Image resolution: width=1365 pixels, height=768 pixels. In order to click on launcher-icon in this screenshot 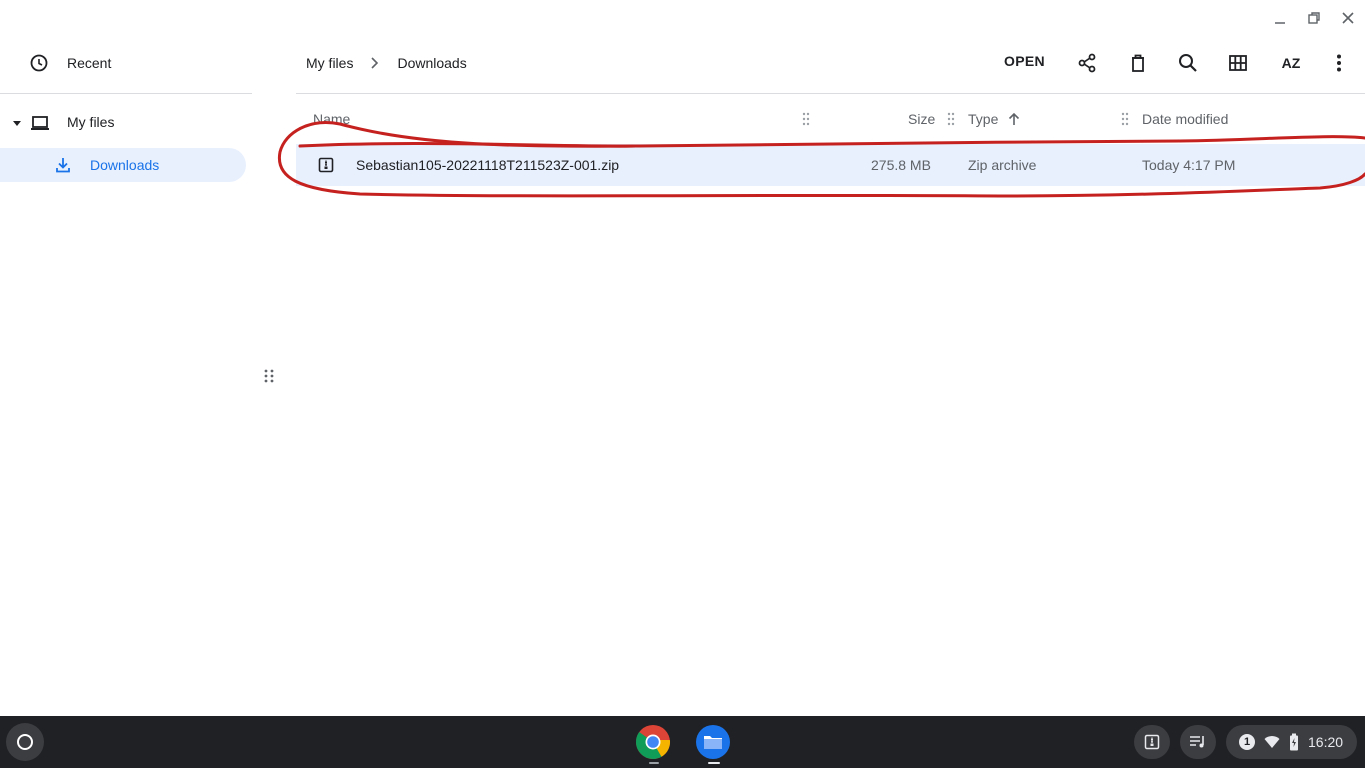, I will do `click(25, 742)`.